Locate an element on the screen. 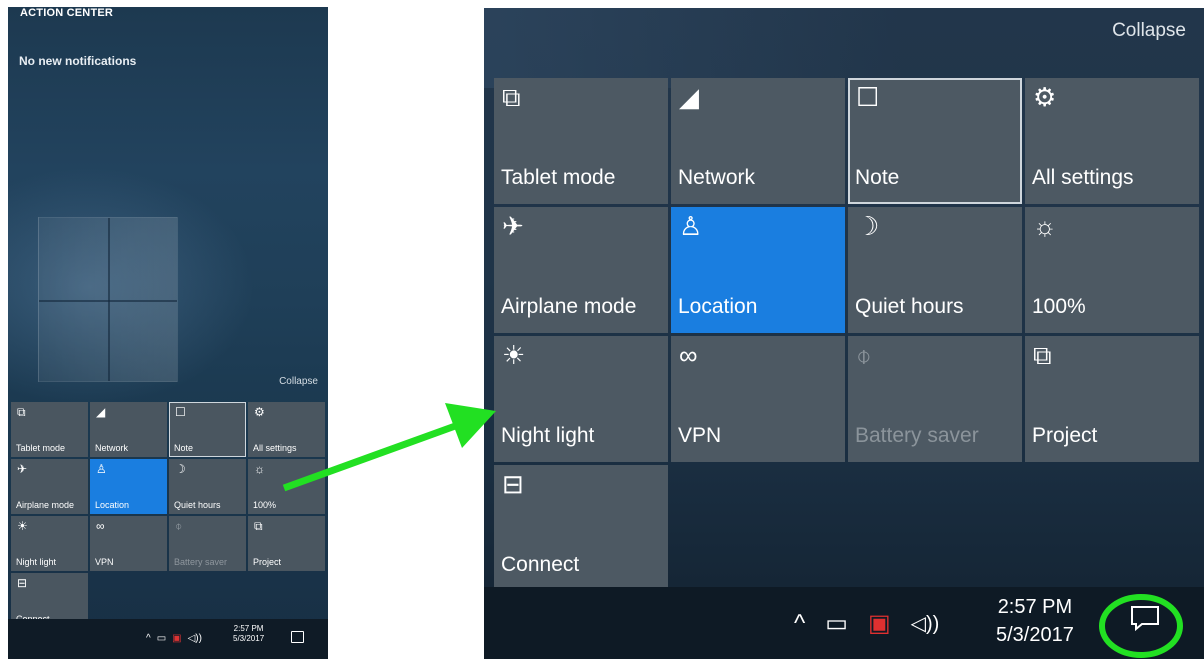  zoom-arrow is located at coordinates (389, 447).